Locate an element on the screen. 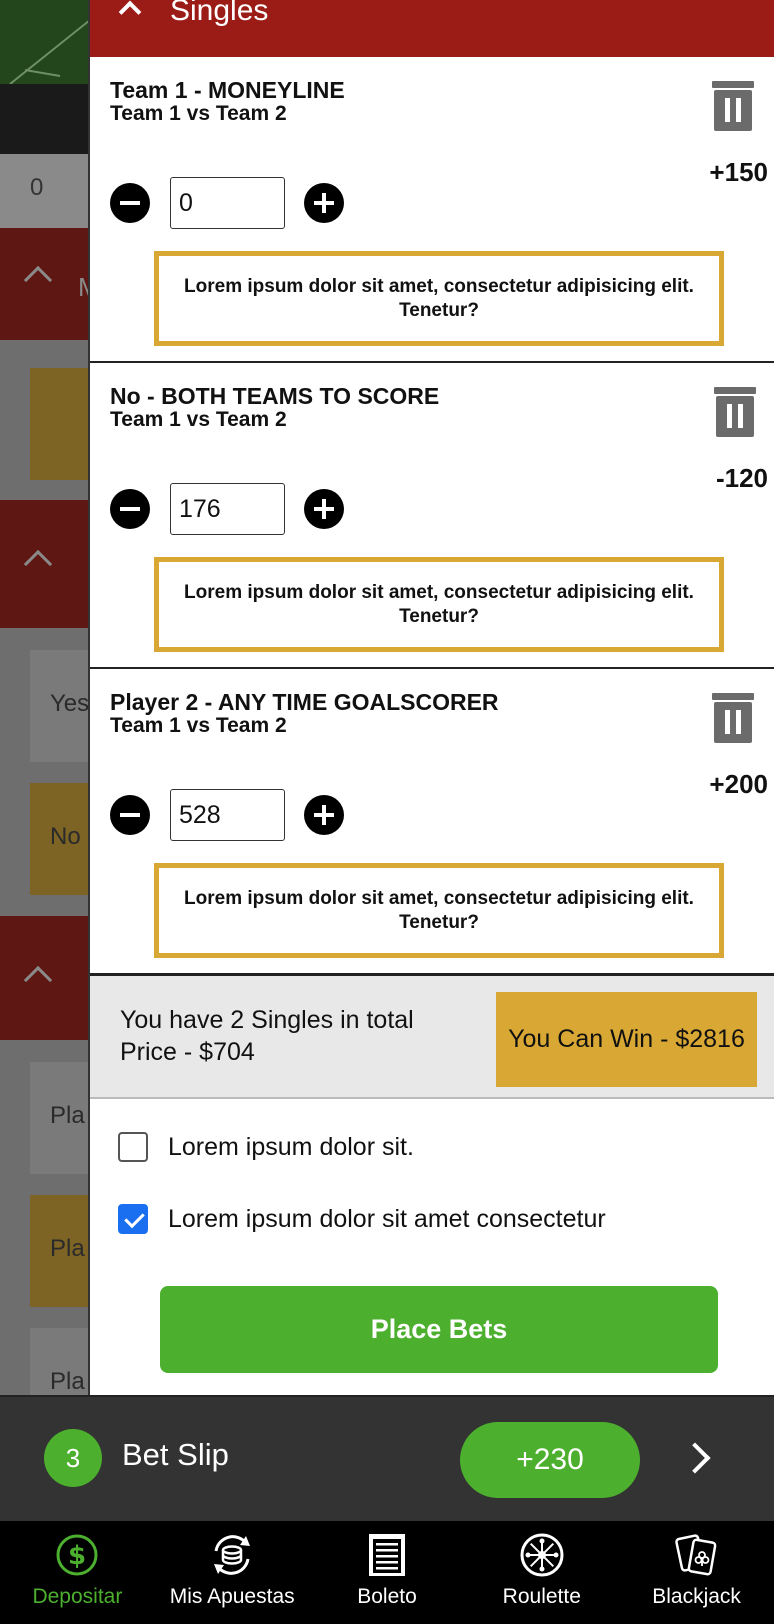  background-section-header: M is located at coordinates (50, 284).